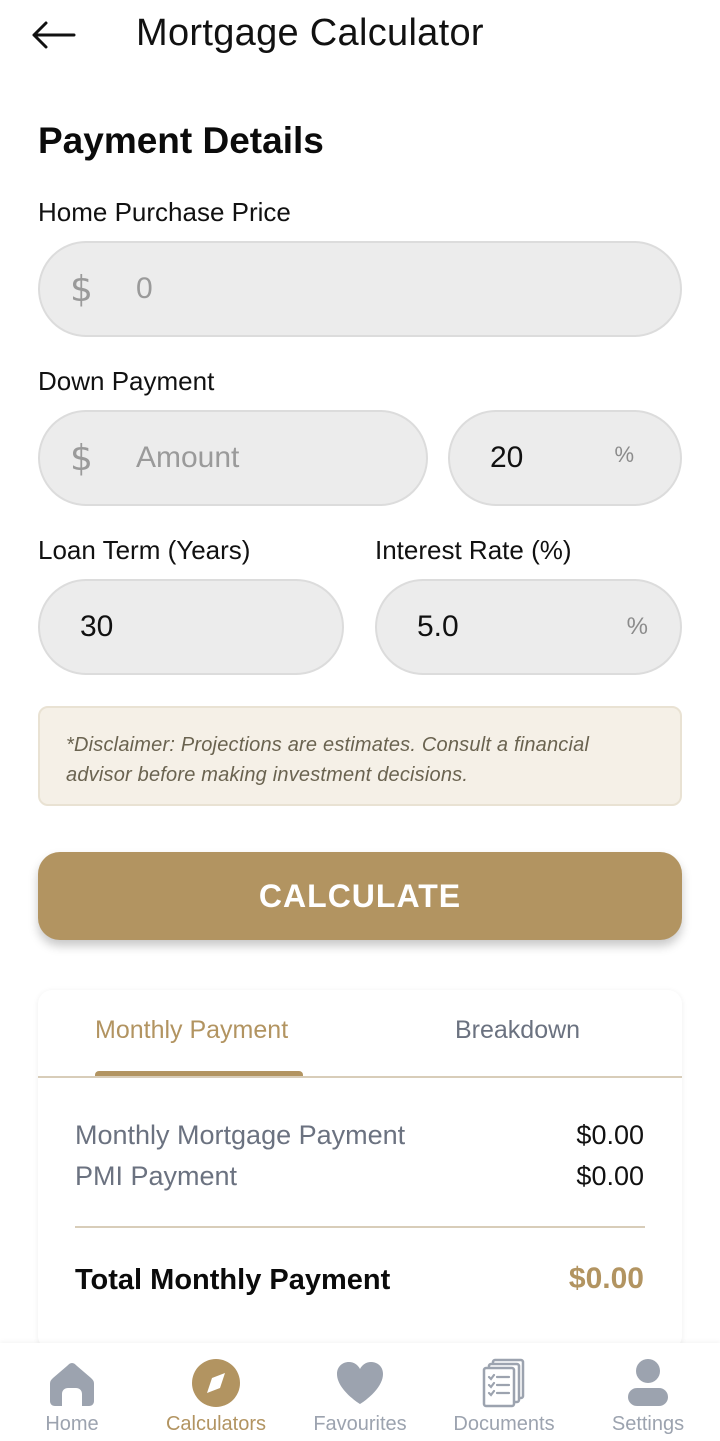 Image resolution: width=720 pixels, height=1441 pixels. I want to click on nav-calculators: Calculators, so click(216, 1392).